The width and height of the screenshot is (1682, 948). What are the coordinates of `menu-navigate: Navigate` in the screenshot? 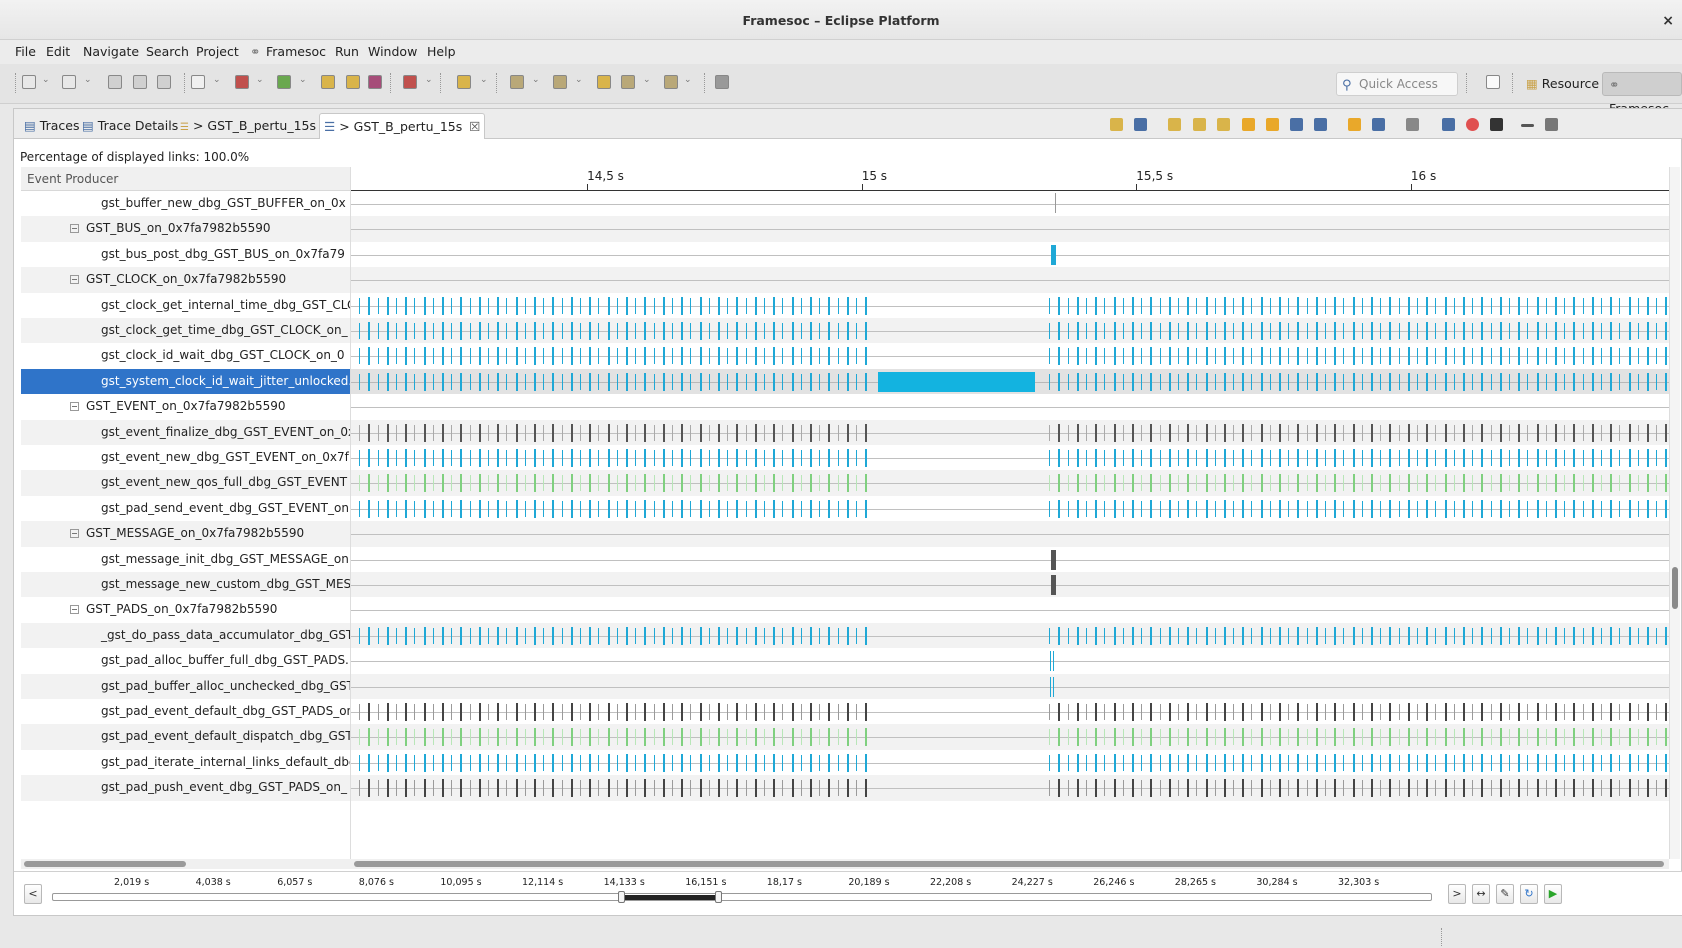 It's located at (111, 51).